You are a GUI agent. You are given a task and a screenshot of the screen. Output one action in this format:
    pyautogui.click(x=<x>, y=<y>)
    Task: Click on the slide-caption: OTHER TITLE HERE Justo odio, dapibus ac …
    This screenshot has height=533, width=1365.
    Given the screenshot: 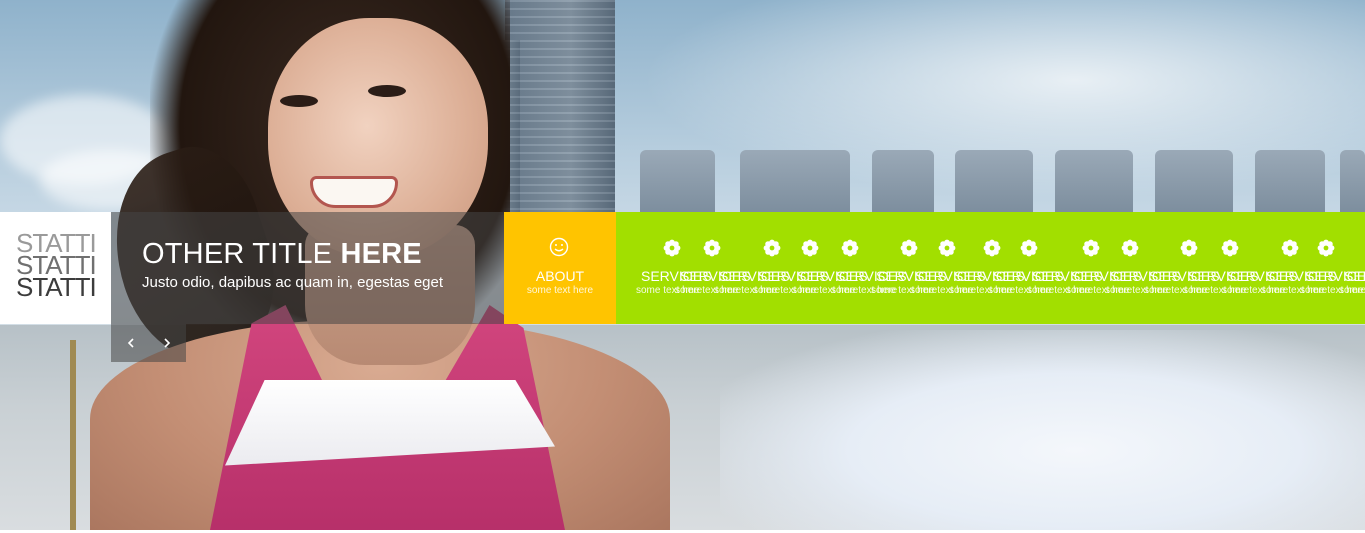 What is the action you would take?
    pyautogui.click(x=307, y=268)
    